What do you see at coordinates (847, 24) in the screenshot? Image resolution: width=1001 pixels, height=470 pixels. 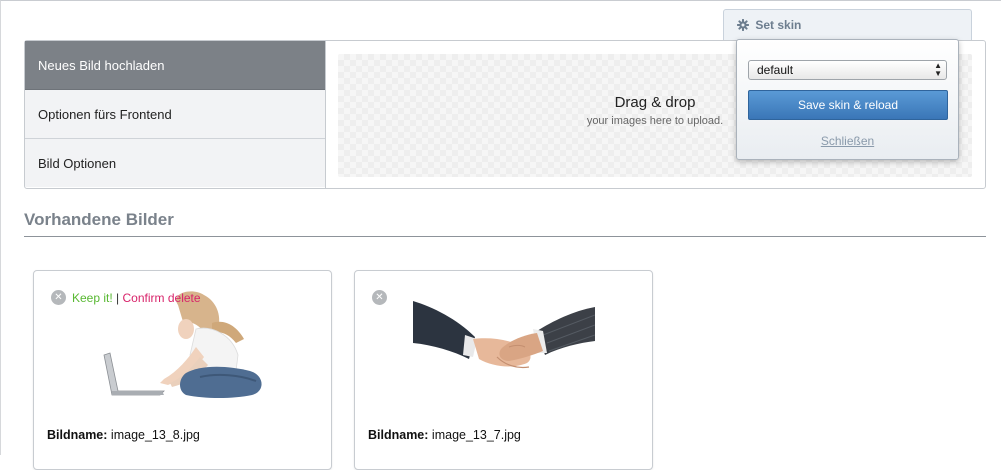 I see `set-skin-tab: Set skin` at bounding box center [847, 24].